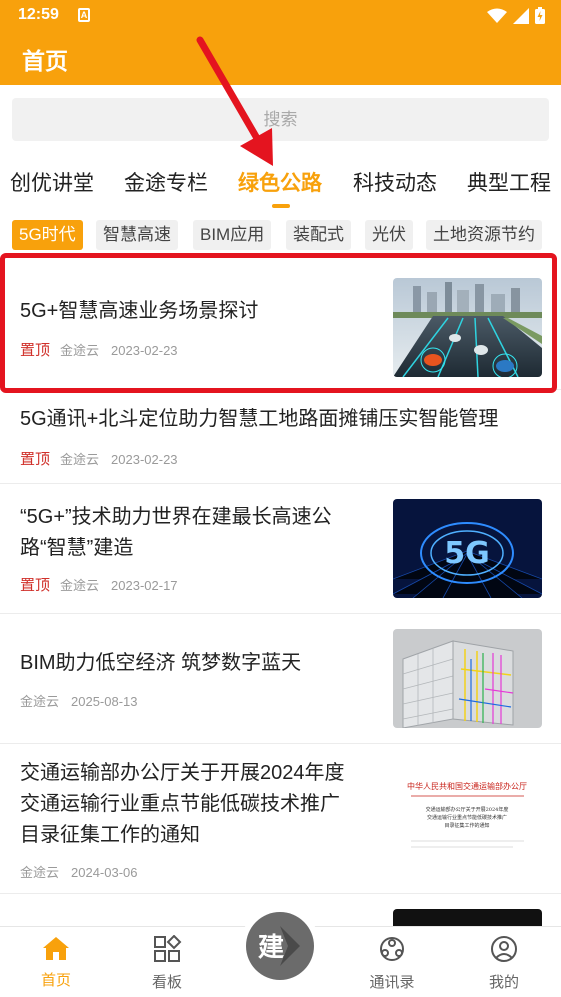 The width and height of the screenshot is (561, 997). I want to click on article-date: 2023-02-17, so click(144, 585).